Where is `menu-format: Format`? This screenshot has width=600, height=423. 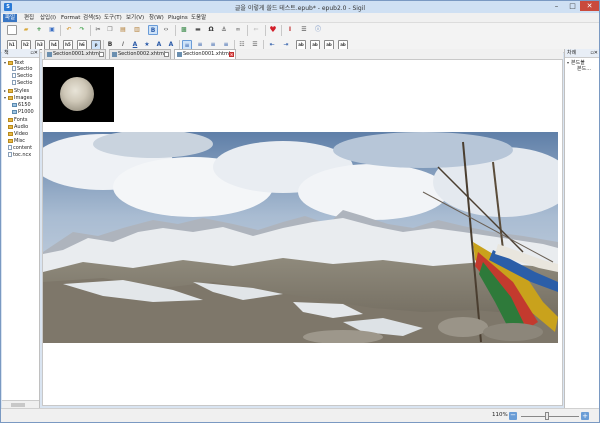 menu-format: Format is located at coordinates (70, 18).